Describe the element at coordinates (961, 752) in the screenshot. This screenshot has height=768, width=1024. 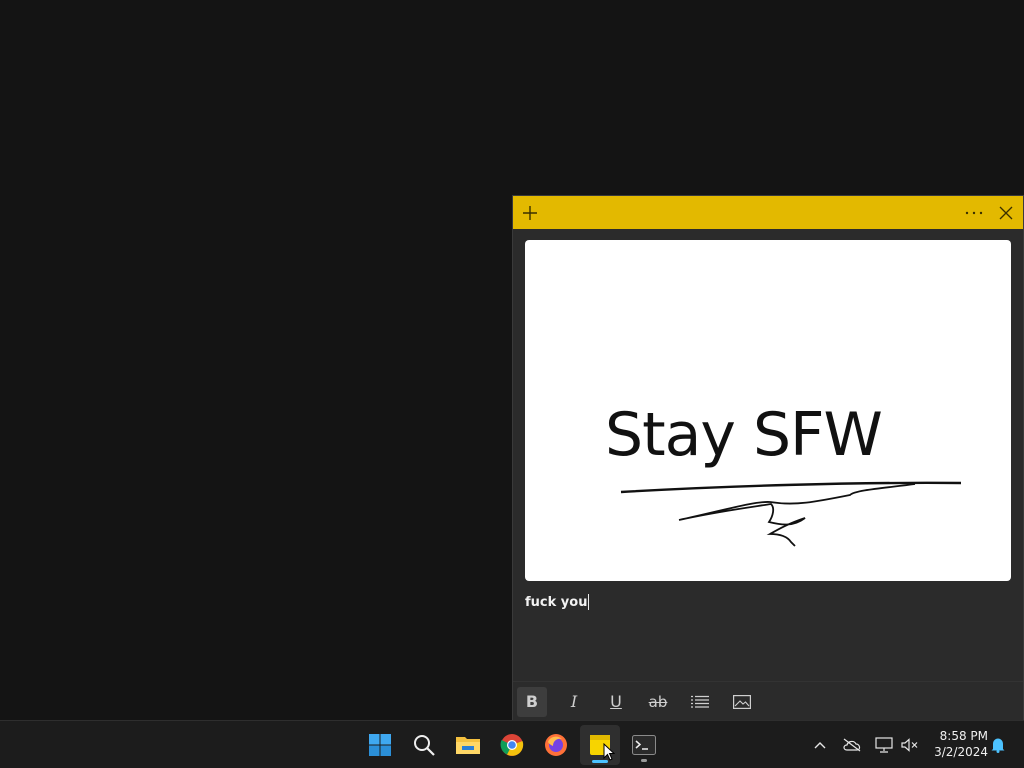
I see `clock-date: 3/2/2024` at that location.